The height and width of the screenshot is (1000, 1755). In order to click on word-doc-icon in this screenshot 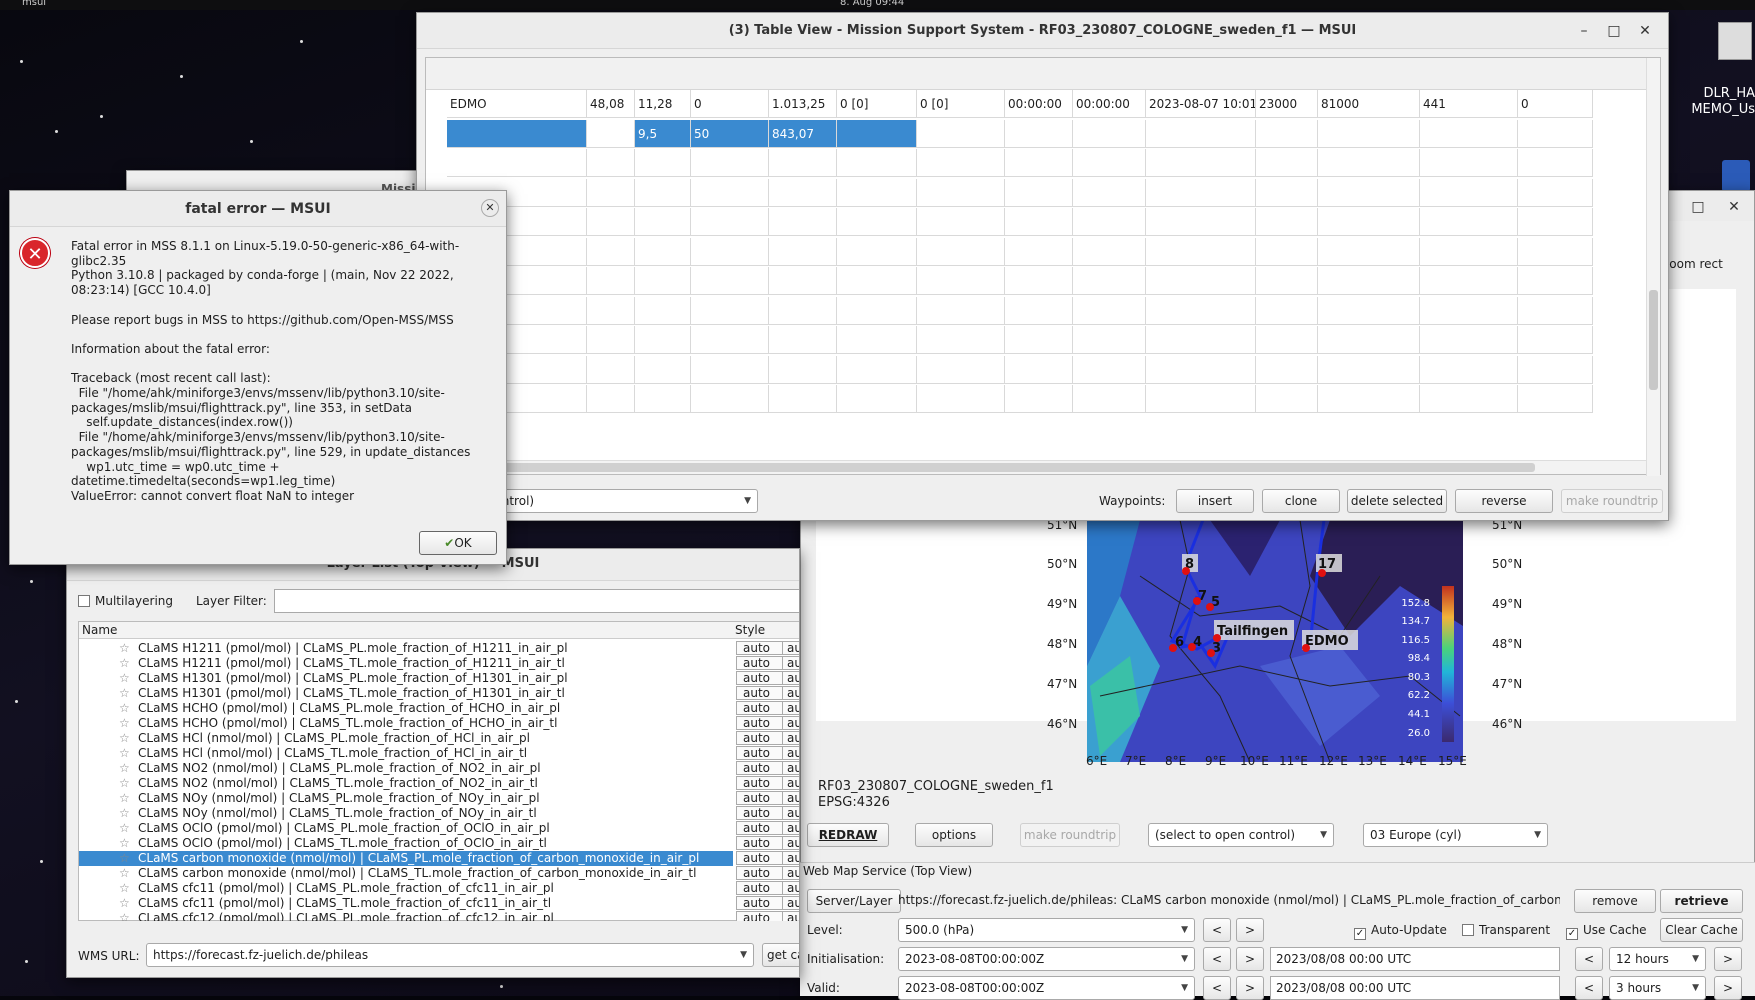, I will do `click(1736, 176)`.